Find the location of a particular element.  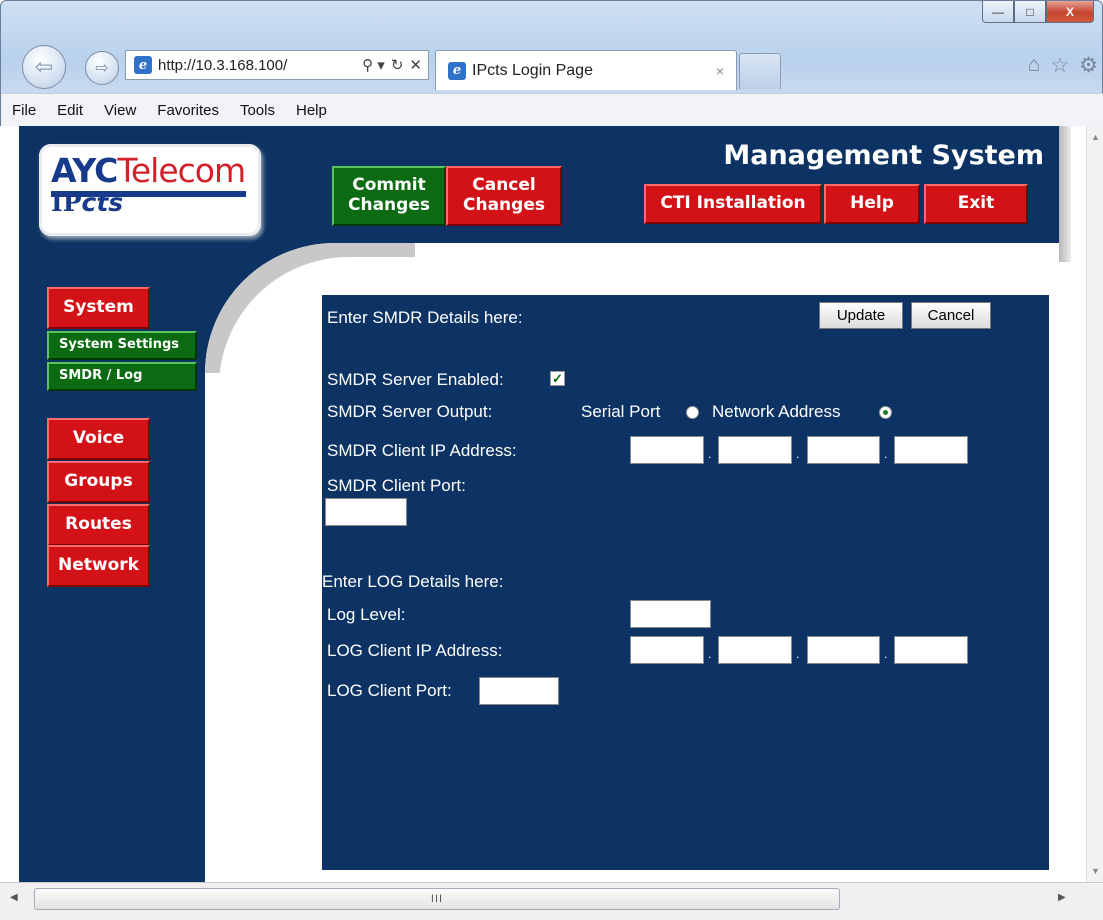

menu-favorites: Favorites is located at coordinates (188, 110).